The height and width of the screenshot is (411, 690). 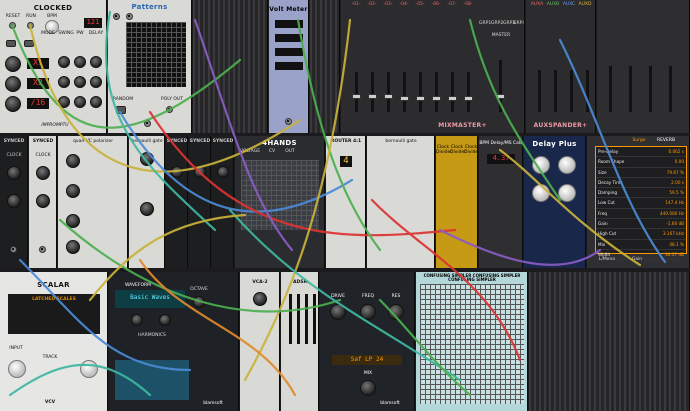 I want to click on surge-param-row: Decay Time 2.00 s, so click(x=641, y=183).